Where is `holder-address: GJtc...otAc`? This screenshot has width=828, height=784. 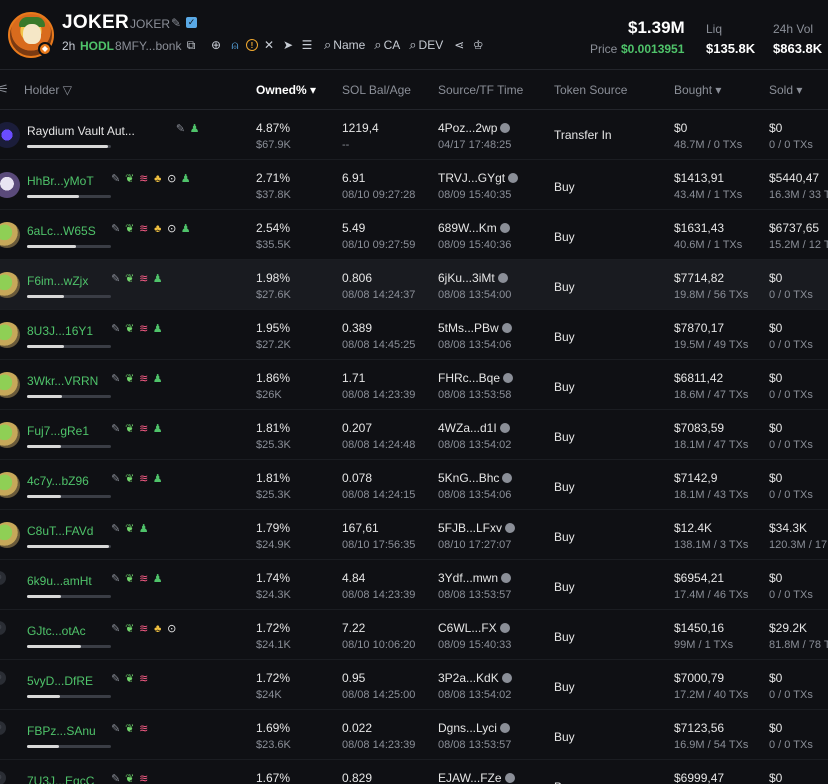
holder-address: GJtc...otAc is located at coordinates (56, 631).